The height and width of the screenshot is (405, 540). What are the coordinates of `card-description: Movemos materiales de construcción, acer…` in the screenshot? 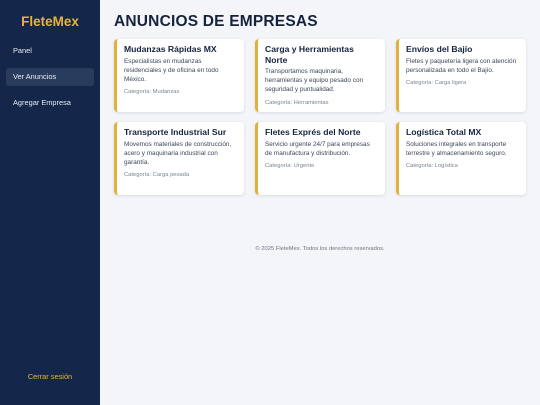 It's located at (178, 153).